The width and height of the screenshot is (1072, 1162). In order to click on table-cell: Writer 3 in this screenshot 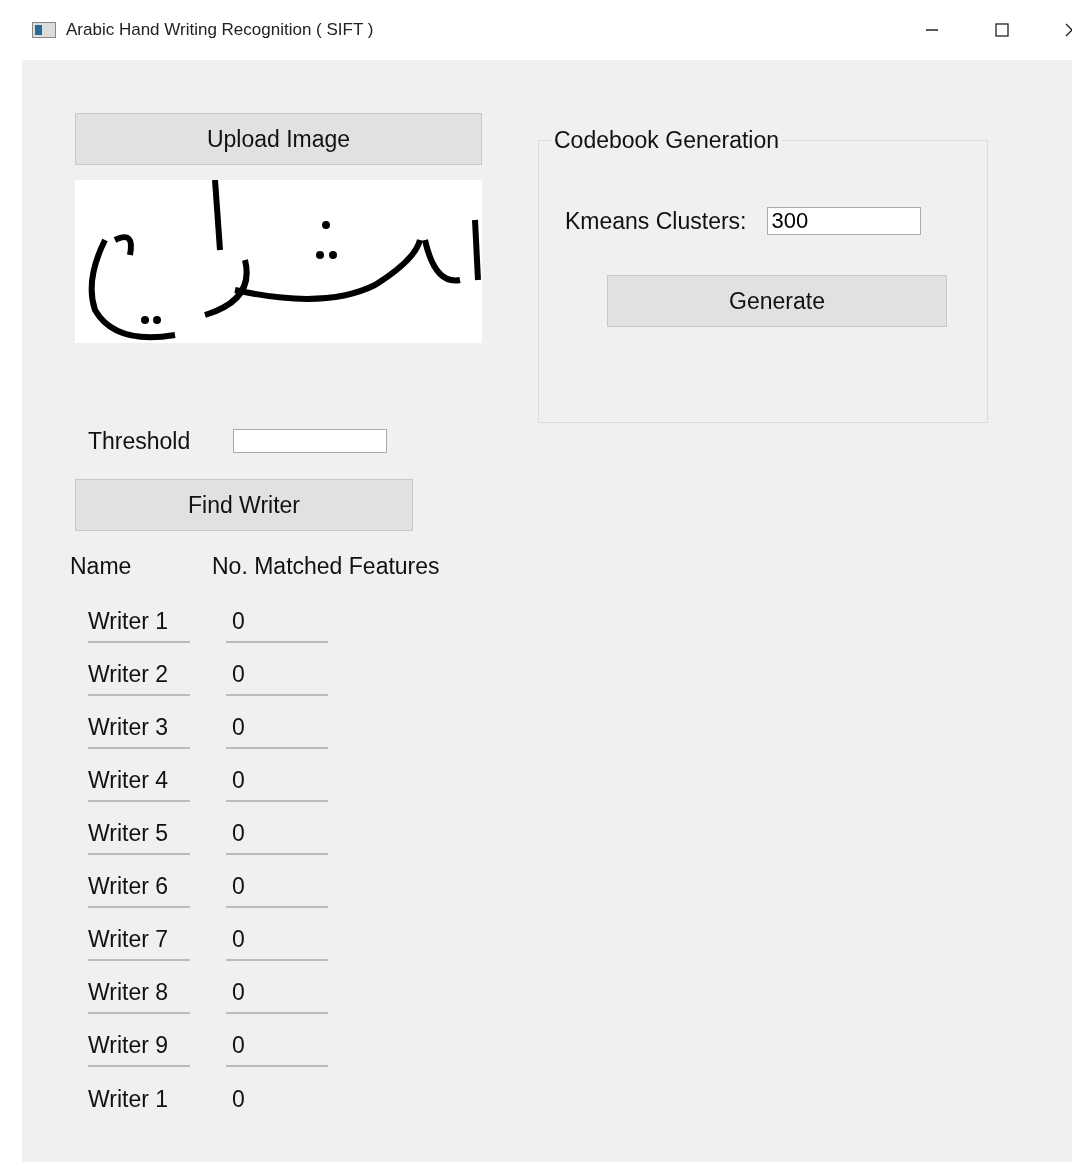, I will do `click(139, 728)`.